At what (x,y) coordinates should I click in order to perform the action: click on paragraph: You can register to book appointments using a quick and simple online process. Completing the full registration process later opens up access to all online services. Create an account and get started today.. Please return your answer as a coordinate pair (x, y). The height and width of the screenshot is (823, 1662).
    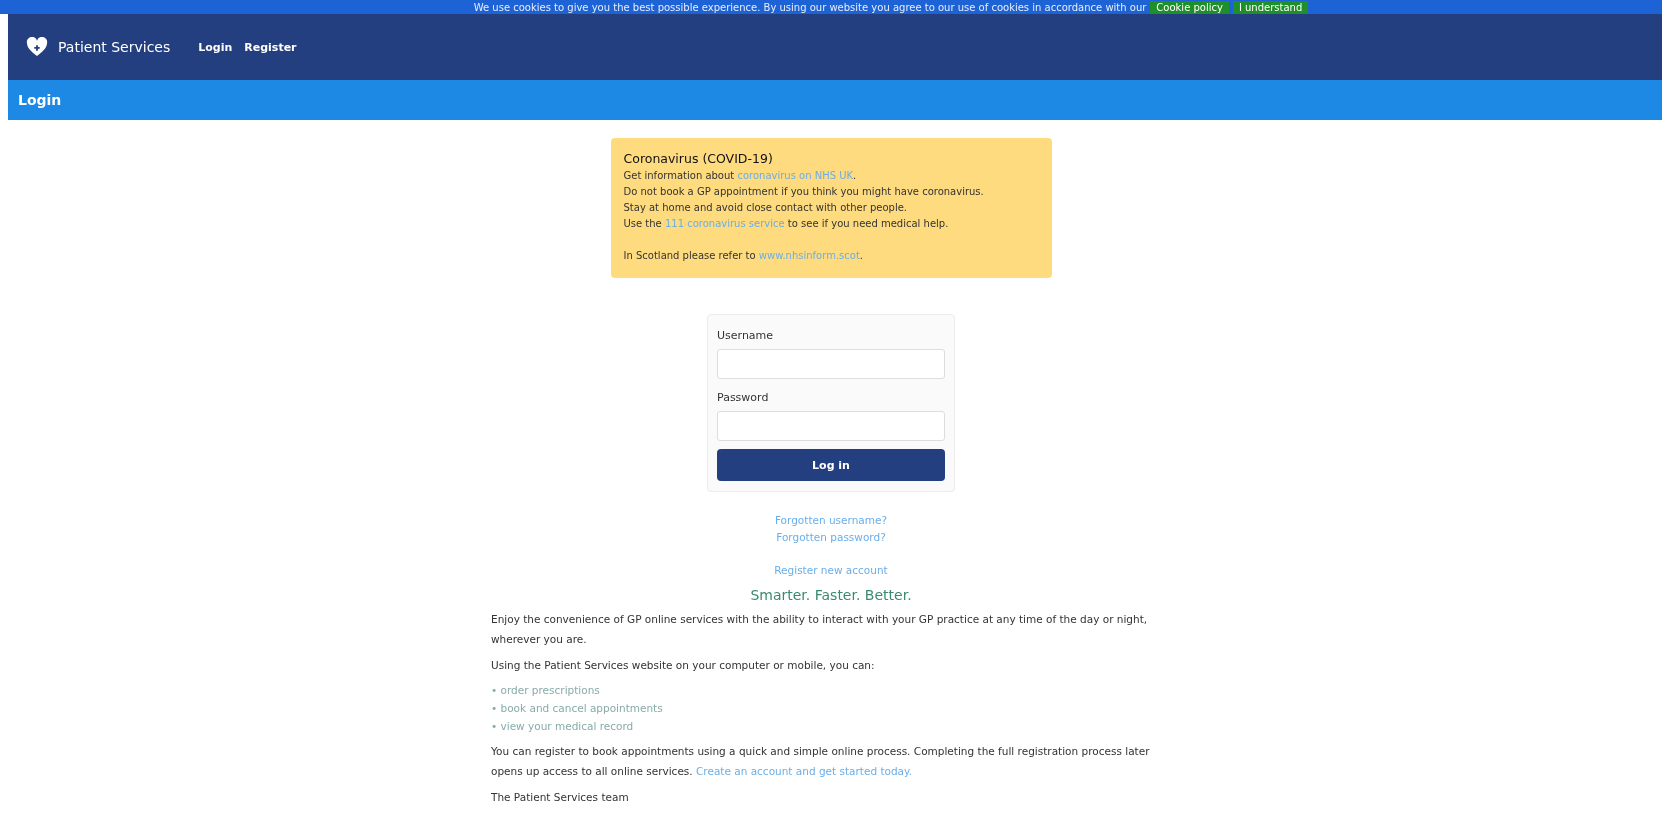
    Looking at the image, I should click on (821, 761).